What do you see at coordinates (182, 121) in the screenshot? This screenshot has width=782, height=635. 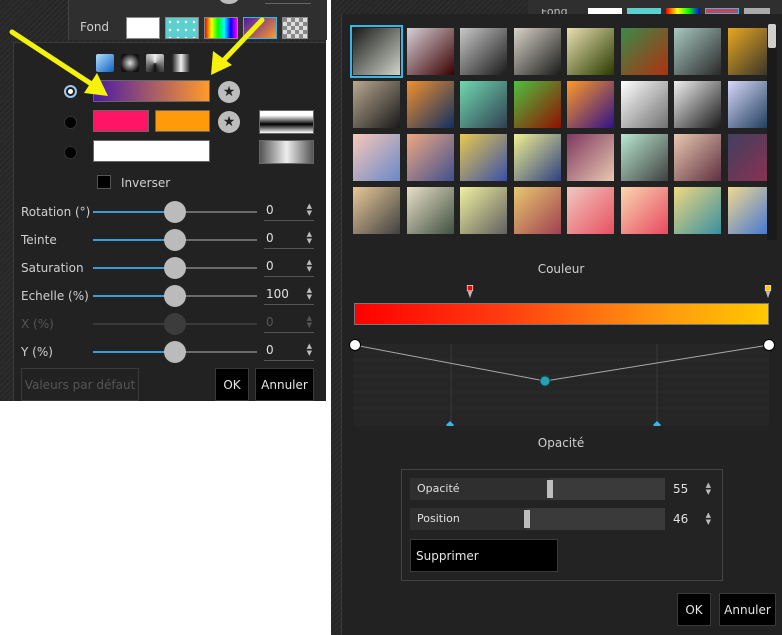 I see `second-color-box` at bounding box center [182, 121].